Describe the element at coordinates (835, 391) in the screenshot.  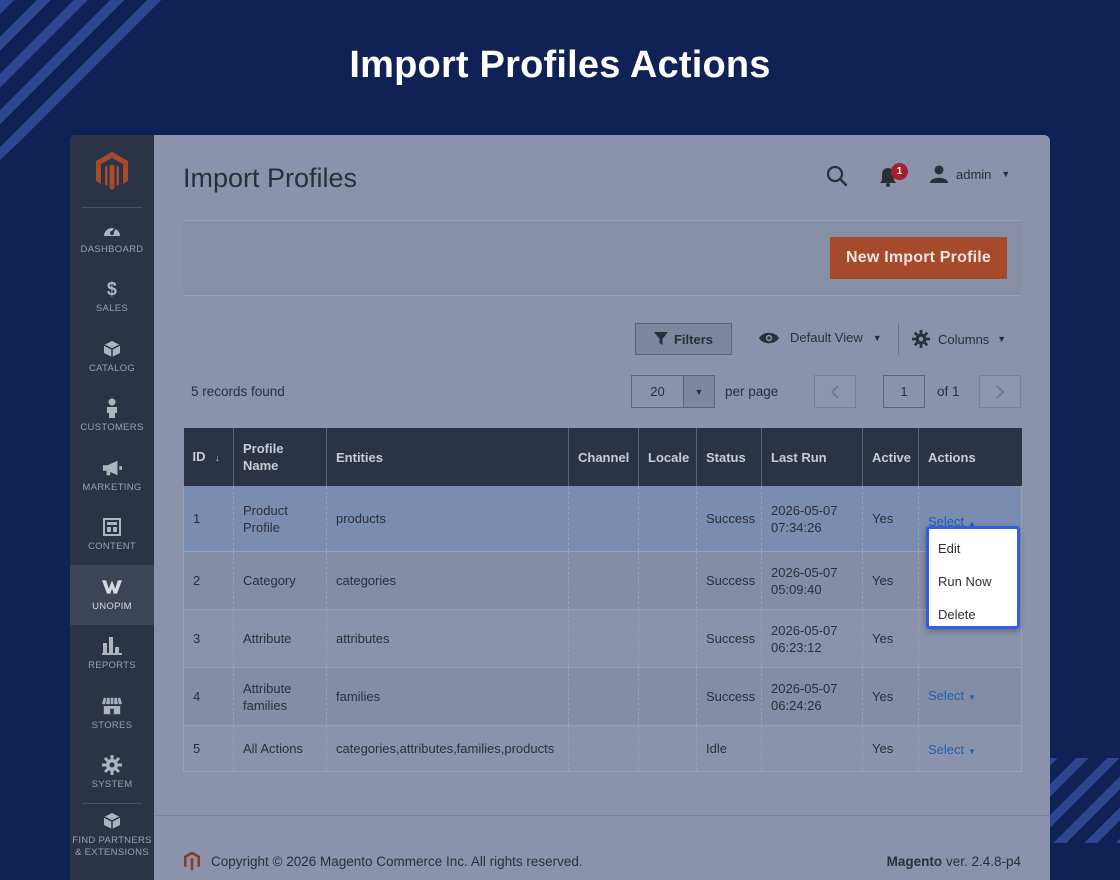
I see `previous-page-button` at that location.